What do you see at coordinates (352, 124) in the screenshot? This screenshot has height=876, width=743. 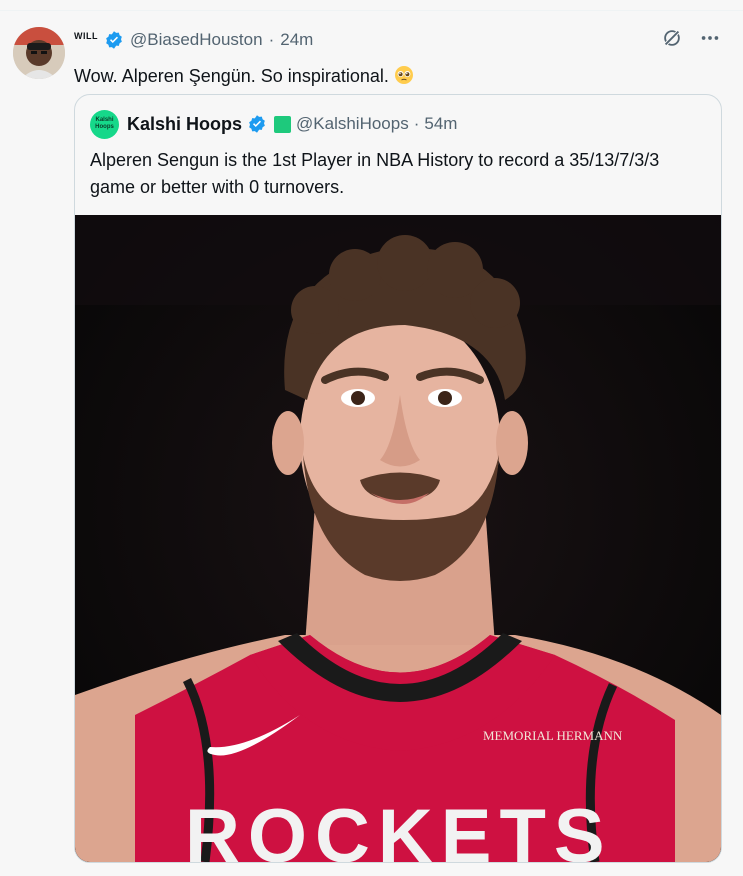 I see `quoted-handle: @KalshiHoops` at bounding box center [352, 124].